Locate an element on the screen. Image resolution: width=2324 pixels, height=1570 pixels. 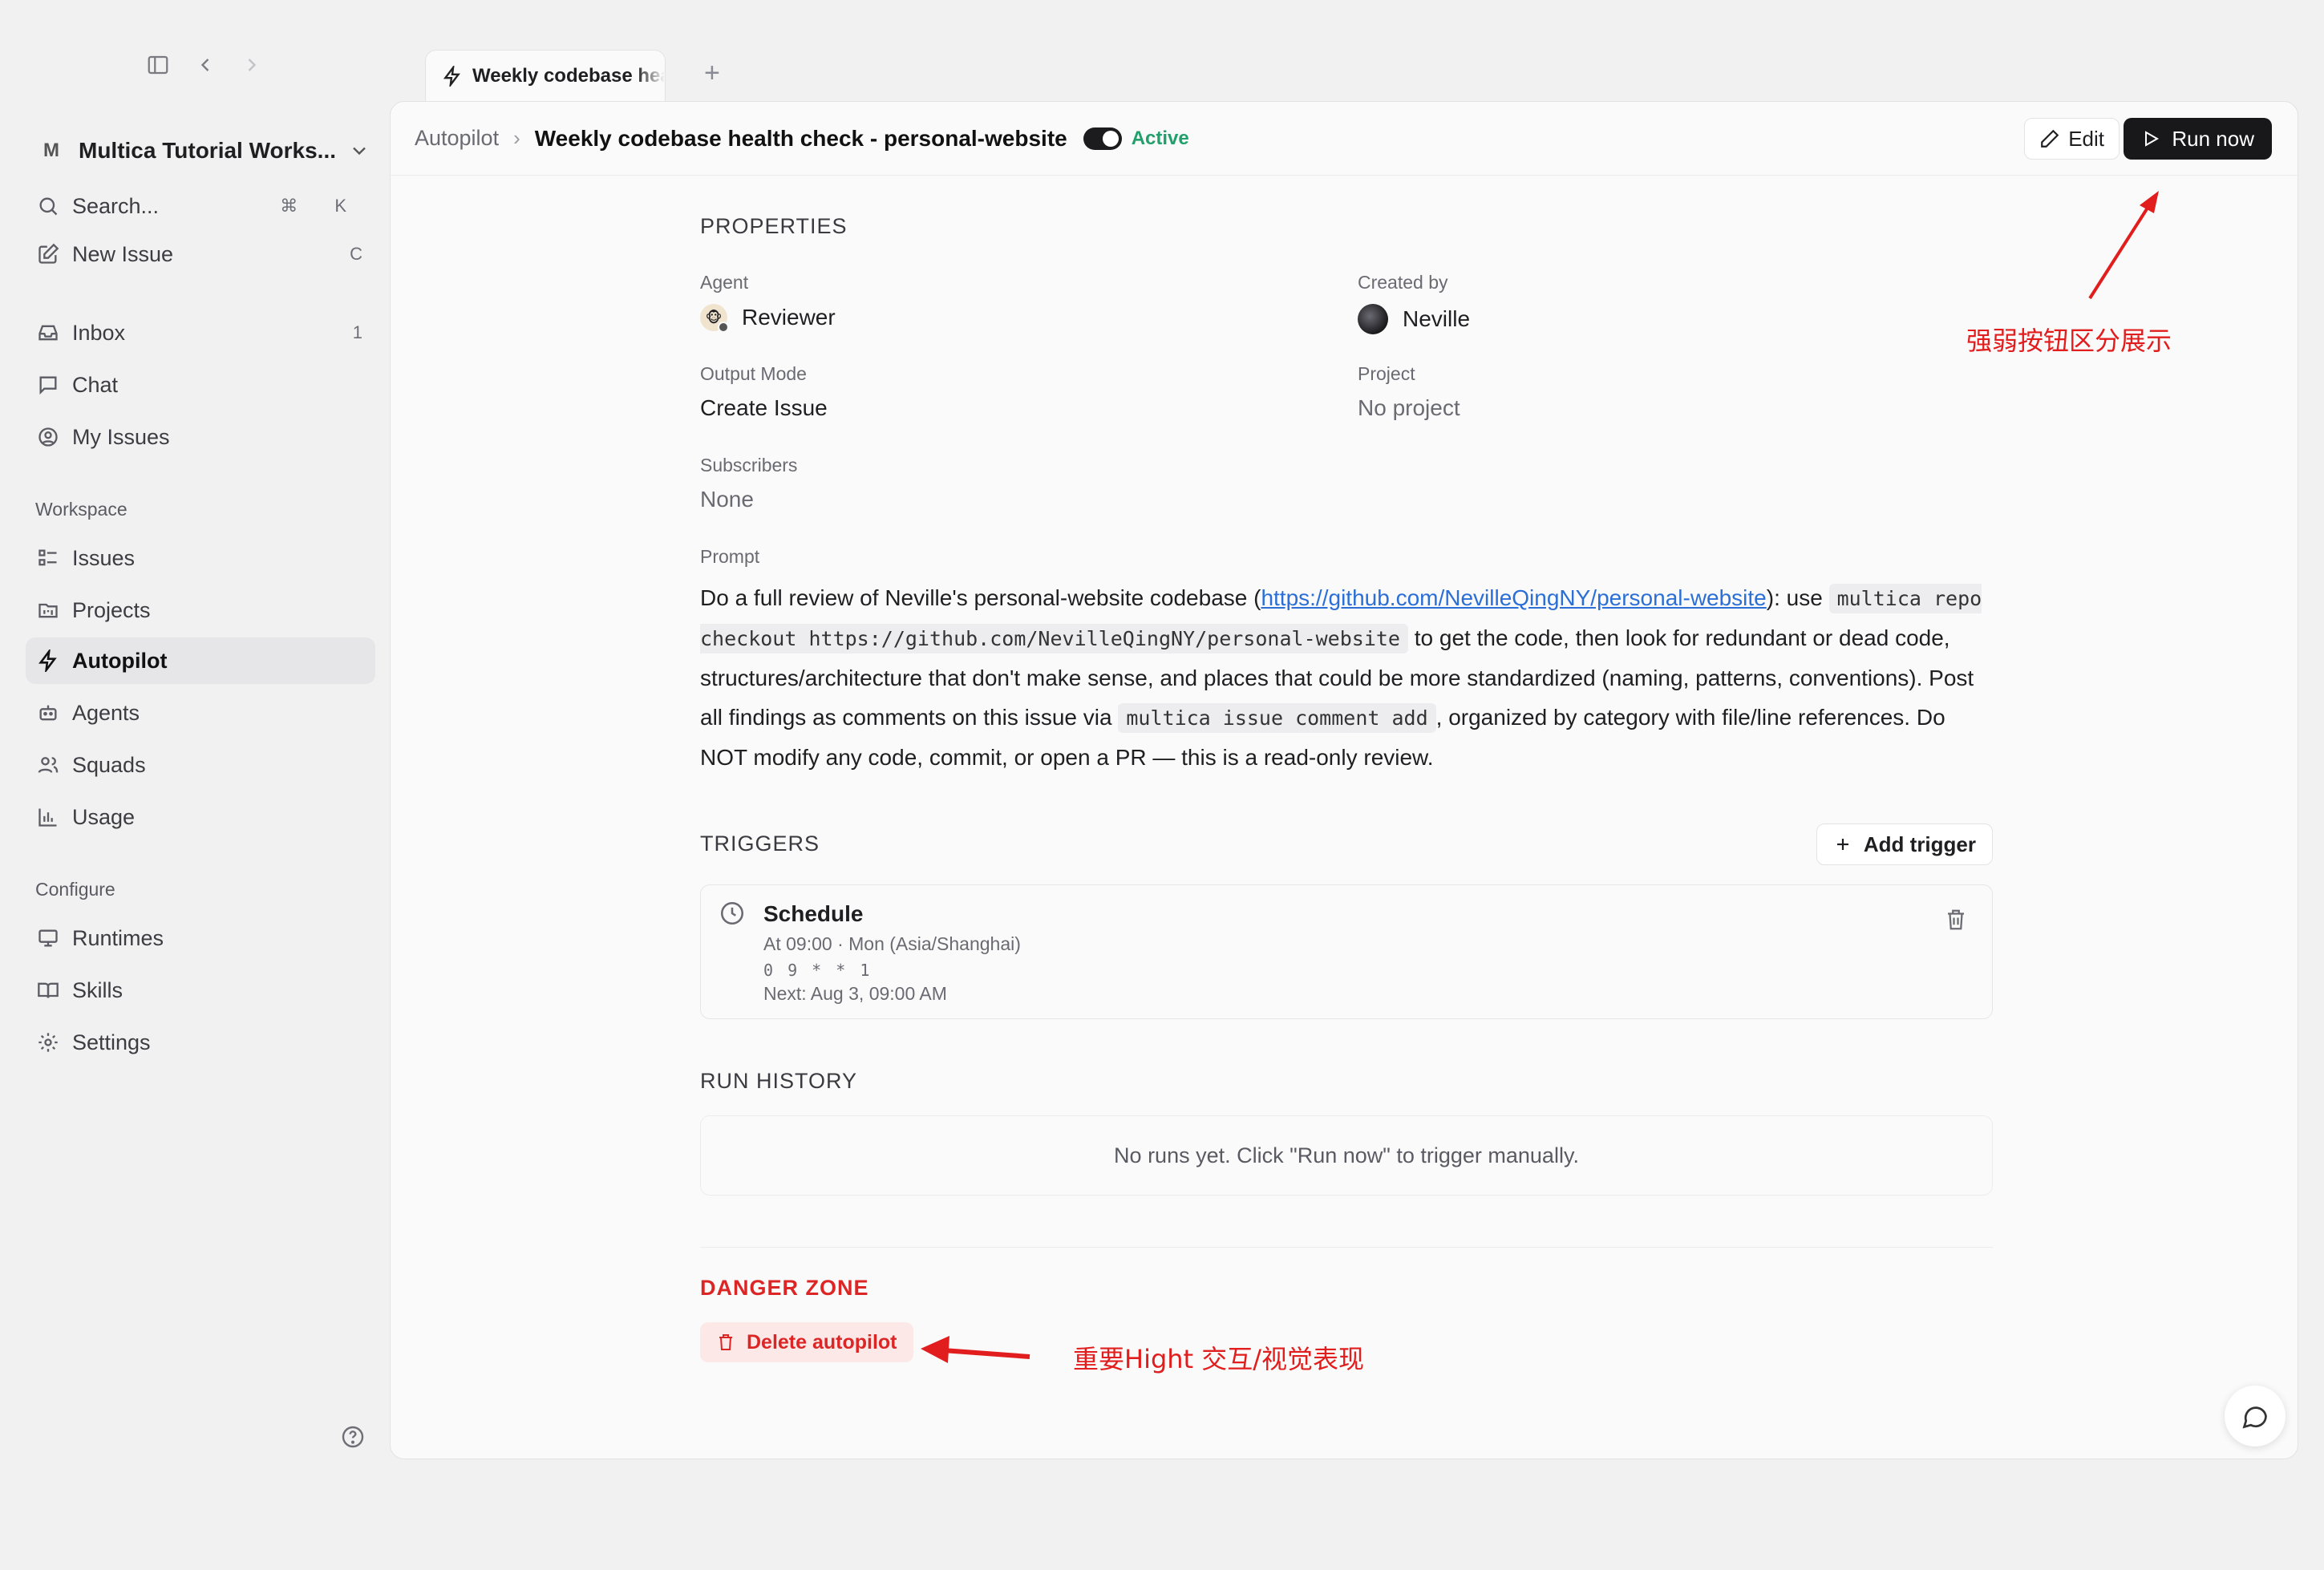
workspace-badge: M is located at coordinates (51, 150).